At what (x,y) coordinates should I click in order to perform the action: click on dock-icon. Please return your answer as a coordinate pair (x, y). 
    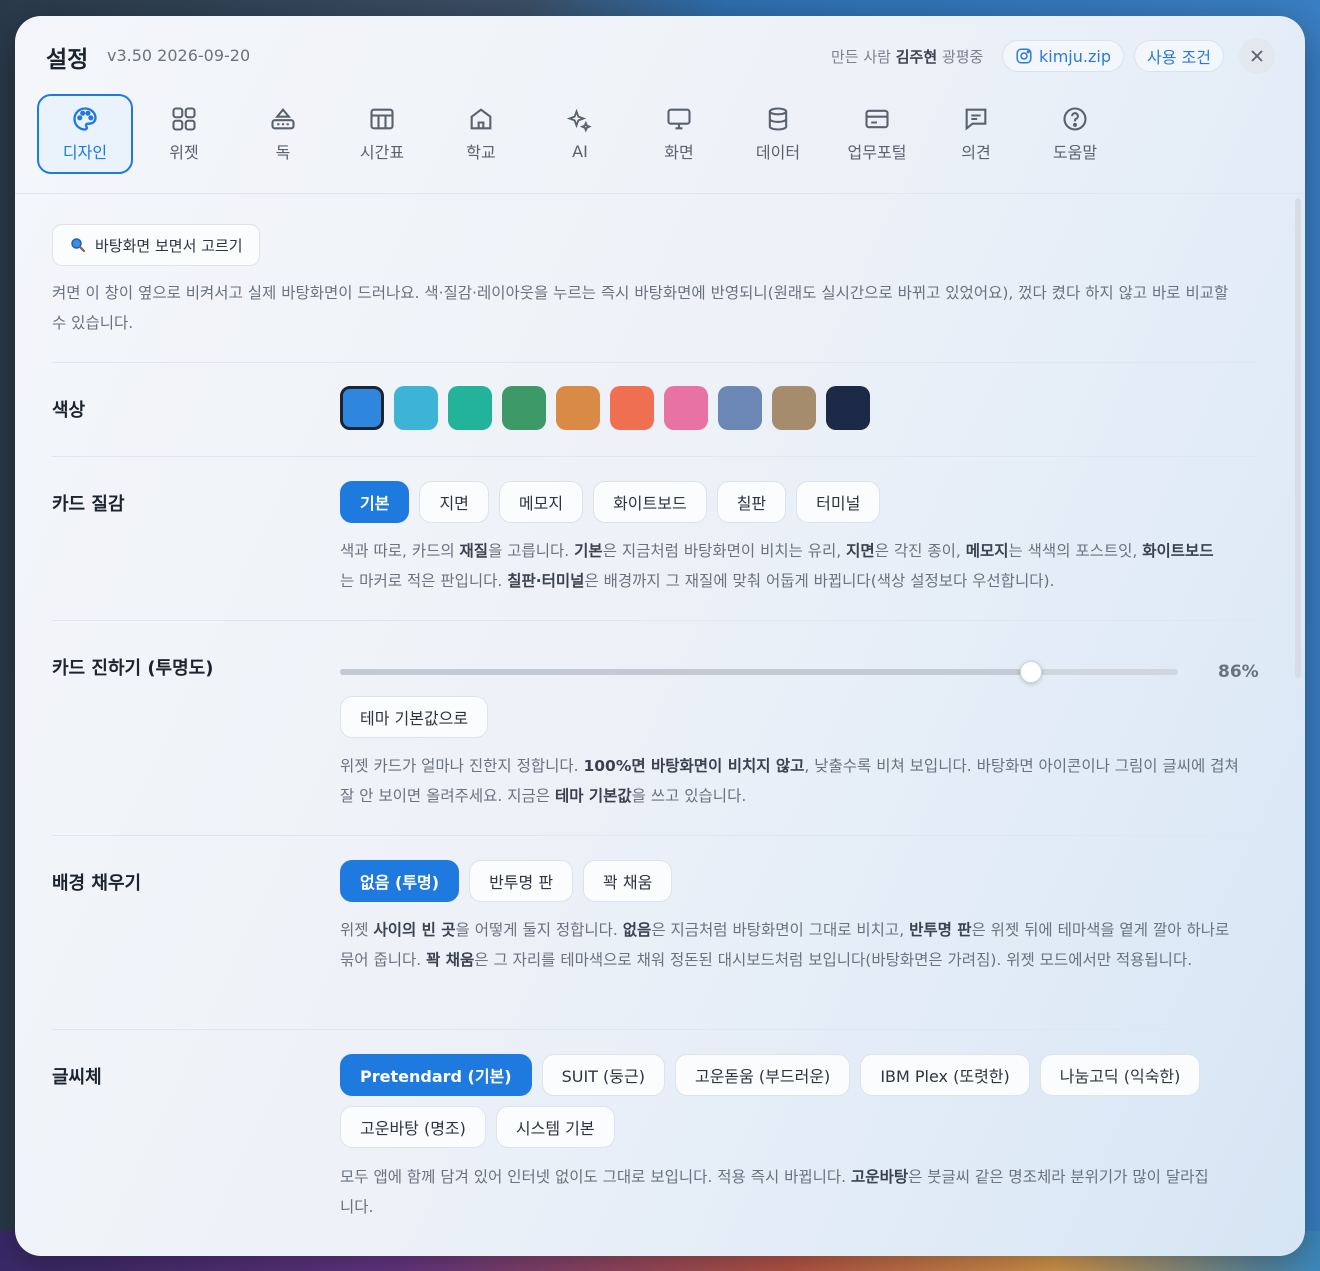
    Looking at the image, I should click on (283, 119).